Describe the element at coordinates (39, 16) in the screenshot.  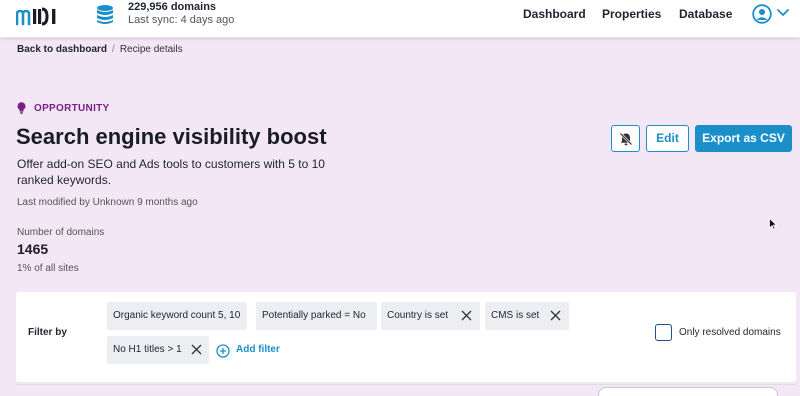
I see `app-logo` at that location.